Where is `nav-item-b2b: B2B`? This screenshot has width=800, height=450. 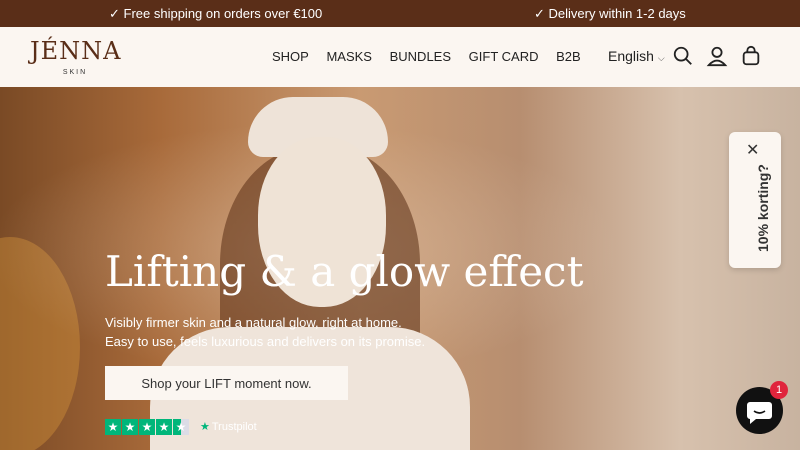 nav-item-b2b: B2B is located at coordinates (568, 56).